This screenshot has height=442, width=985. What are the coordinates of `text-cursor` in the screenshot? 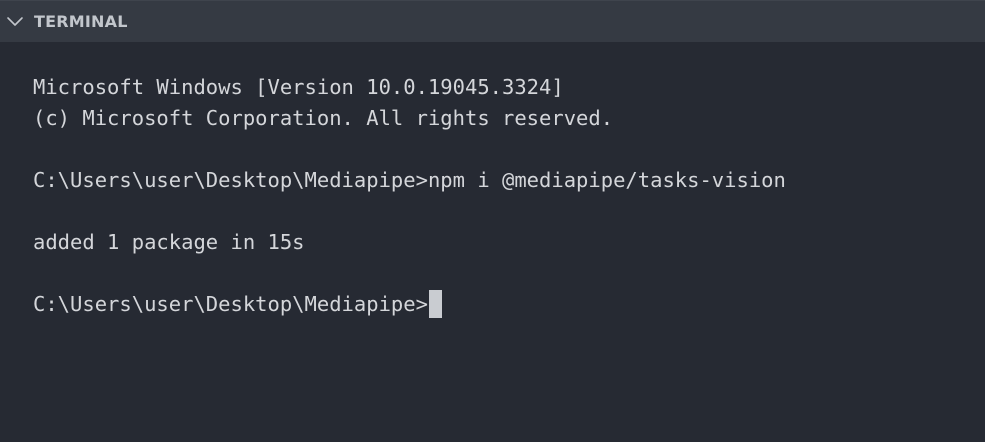 It's located at (435, 304).